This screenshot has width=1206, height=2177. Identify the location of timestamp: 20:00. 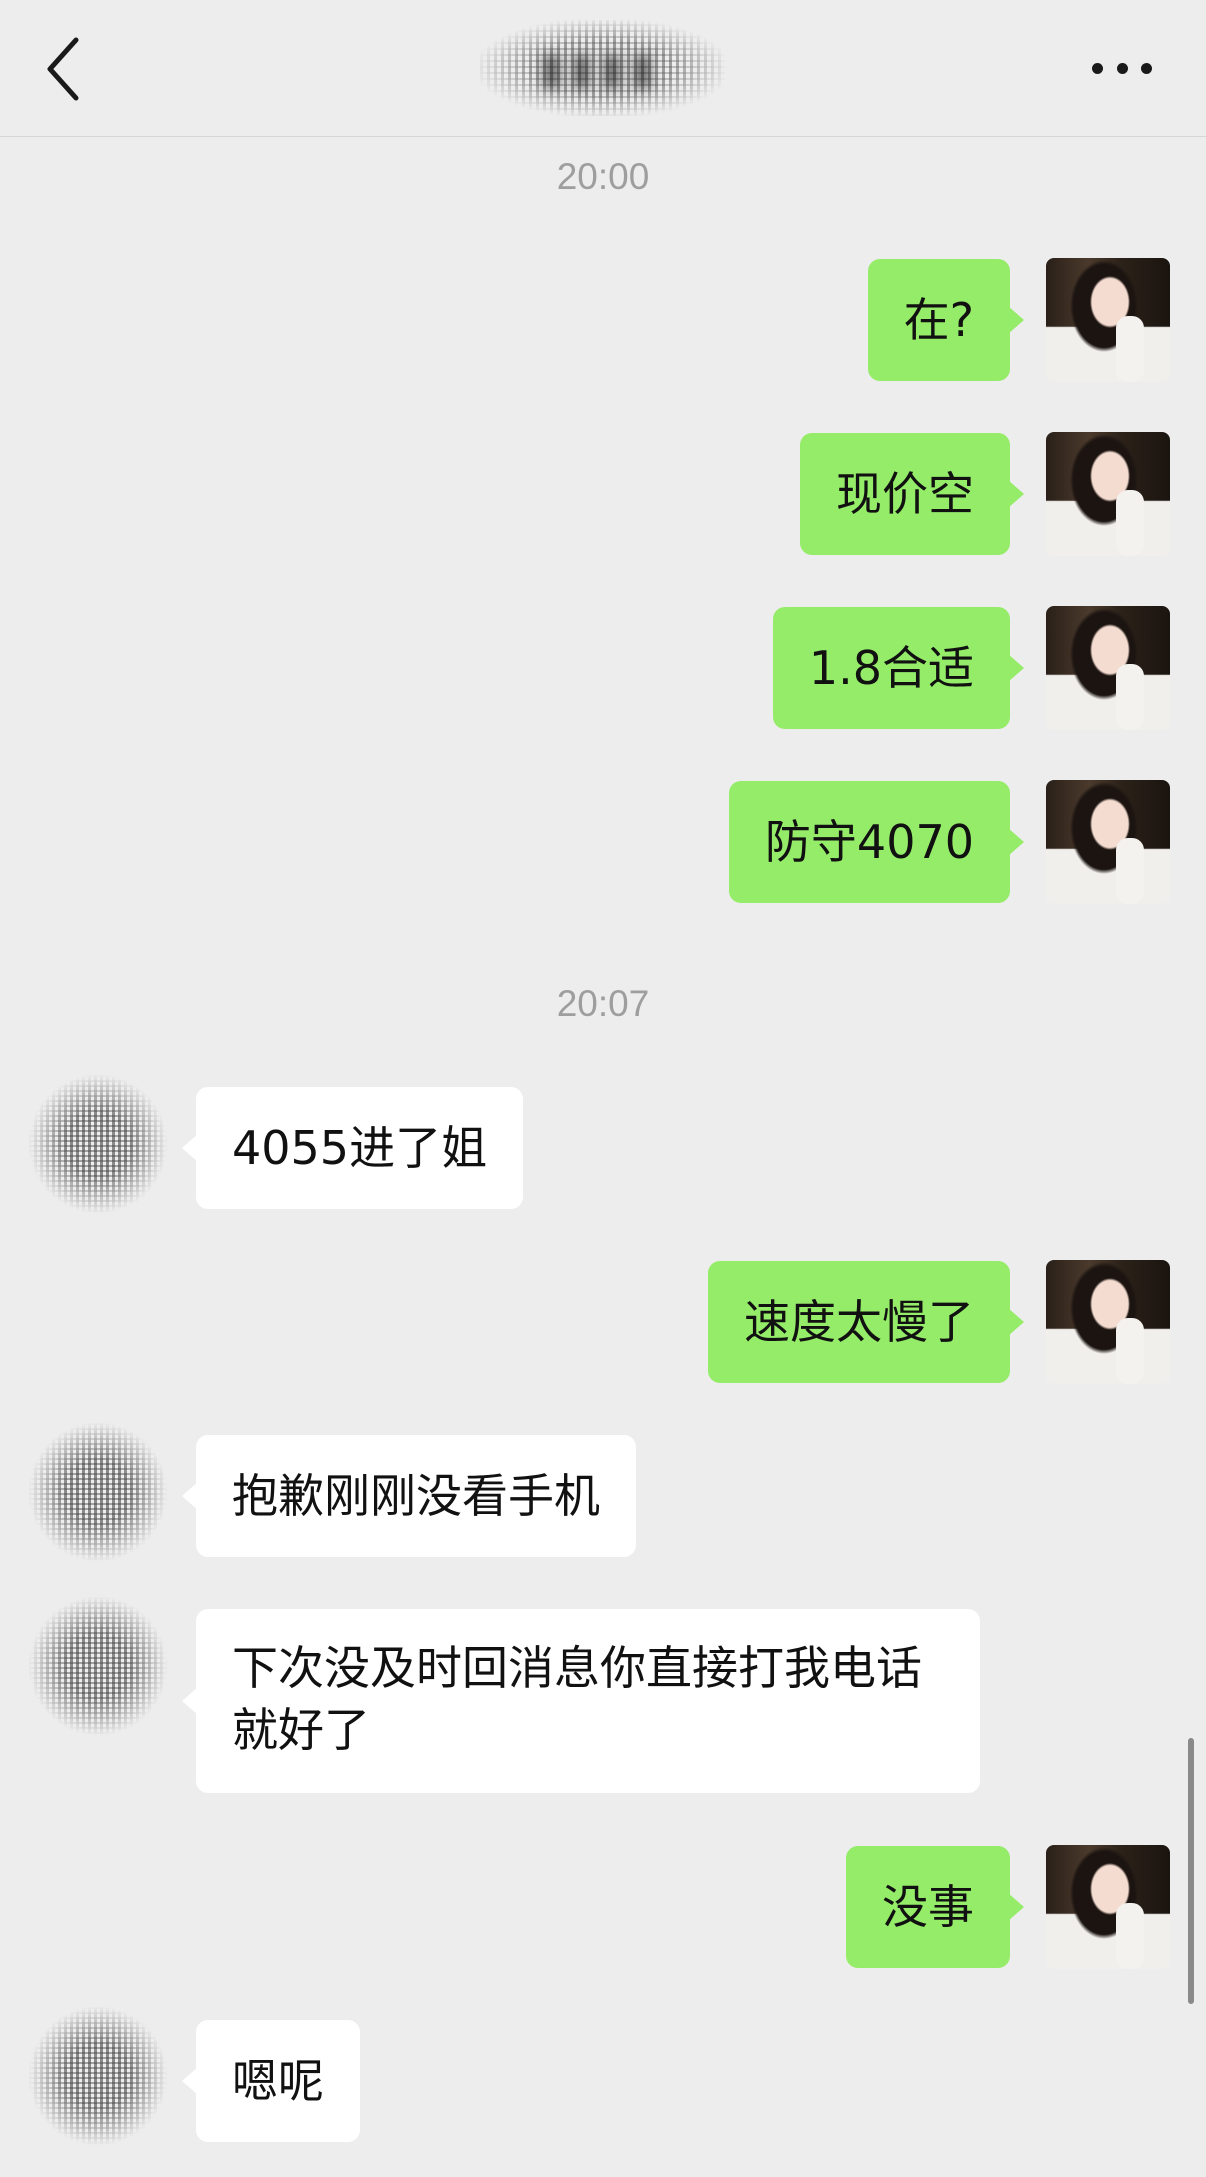
(603, 176).